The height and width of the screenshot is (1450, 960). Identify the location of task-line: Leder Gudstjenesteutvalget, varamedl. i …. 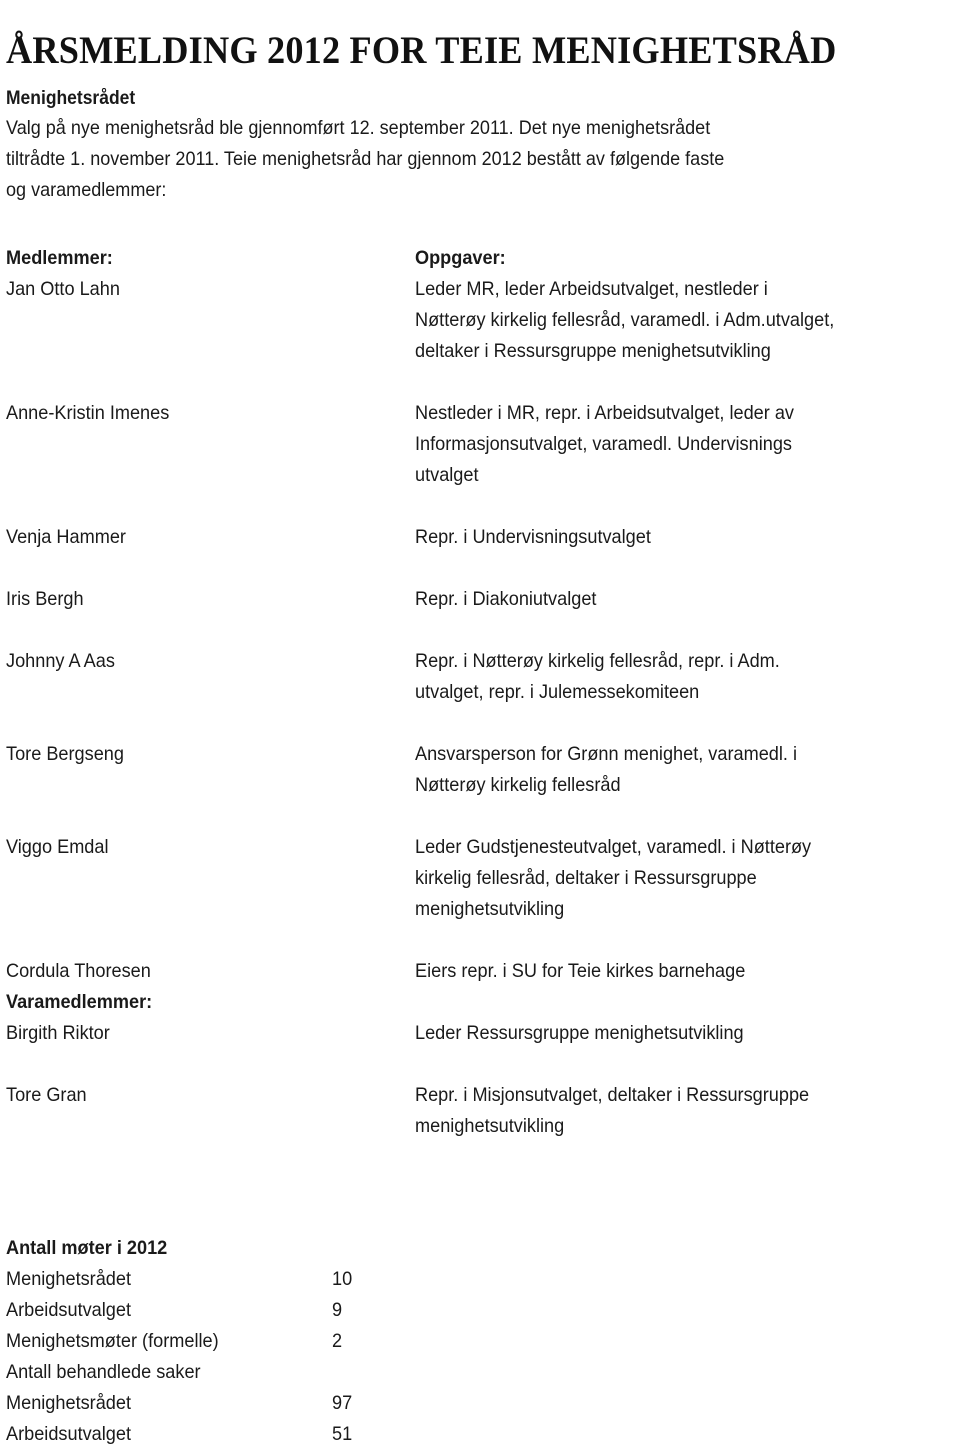
(613, 847).